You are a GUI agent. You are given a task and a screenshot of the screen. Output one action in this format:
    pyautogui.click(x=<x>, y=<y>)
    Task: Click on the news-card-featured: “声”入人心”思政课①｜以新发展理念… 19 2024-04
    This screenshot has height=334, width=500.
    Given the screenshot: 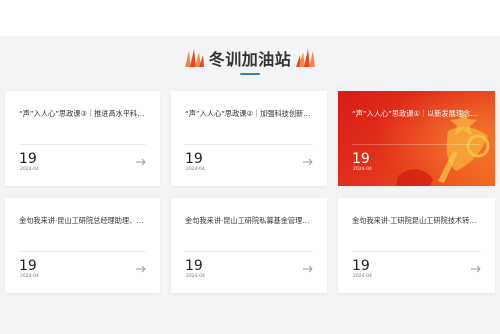 What is the action you would take?
    pyautogui.click(x=416, y=138)
    